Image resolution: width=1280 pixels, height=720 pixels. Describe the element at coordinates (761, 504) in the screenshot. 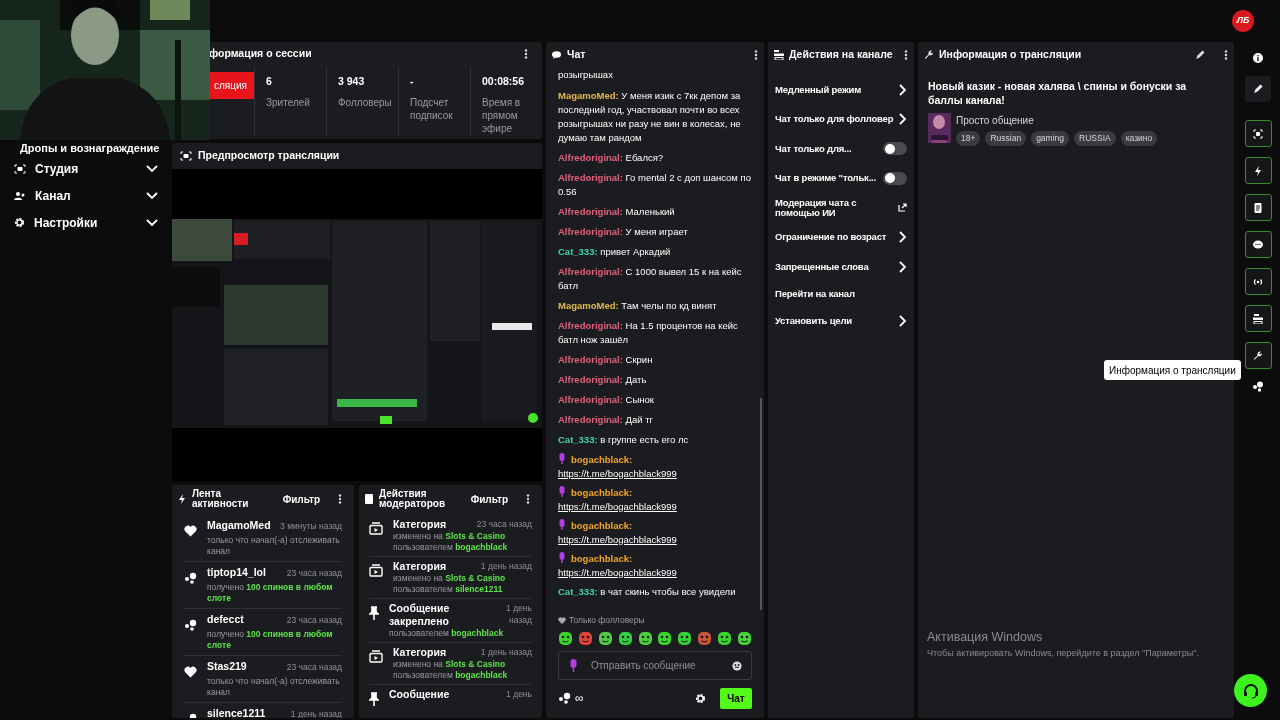

I see `scrollbar` at that location.